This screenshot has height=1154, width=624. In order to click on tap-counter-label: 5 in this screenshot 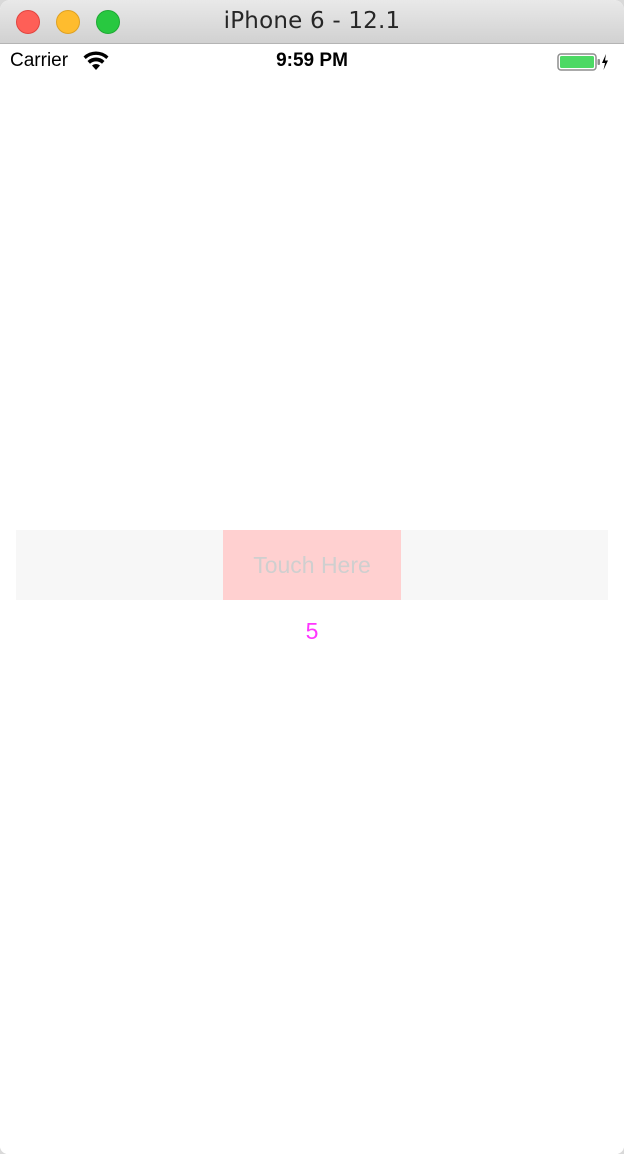, I will do `click(312, 631)`.